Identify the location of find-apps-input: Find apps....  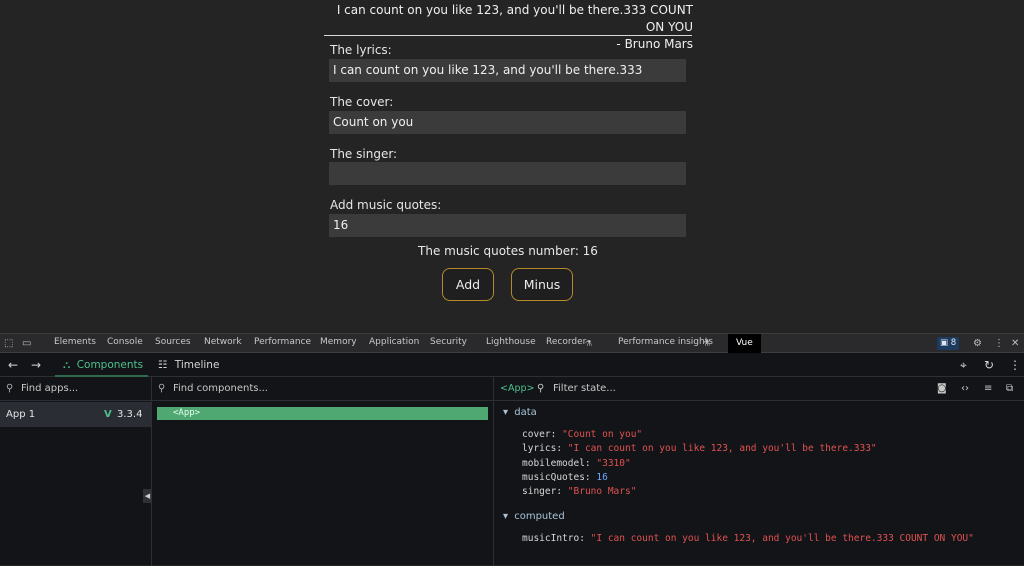
(49, 389).